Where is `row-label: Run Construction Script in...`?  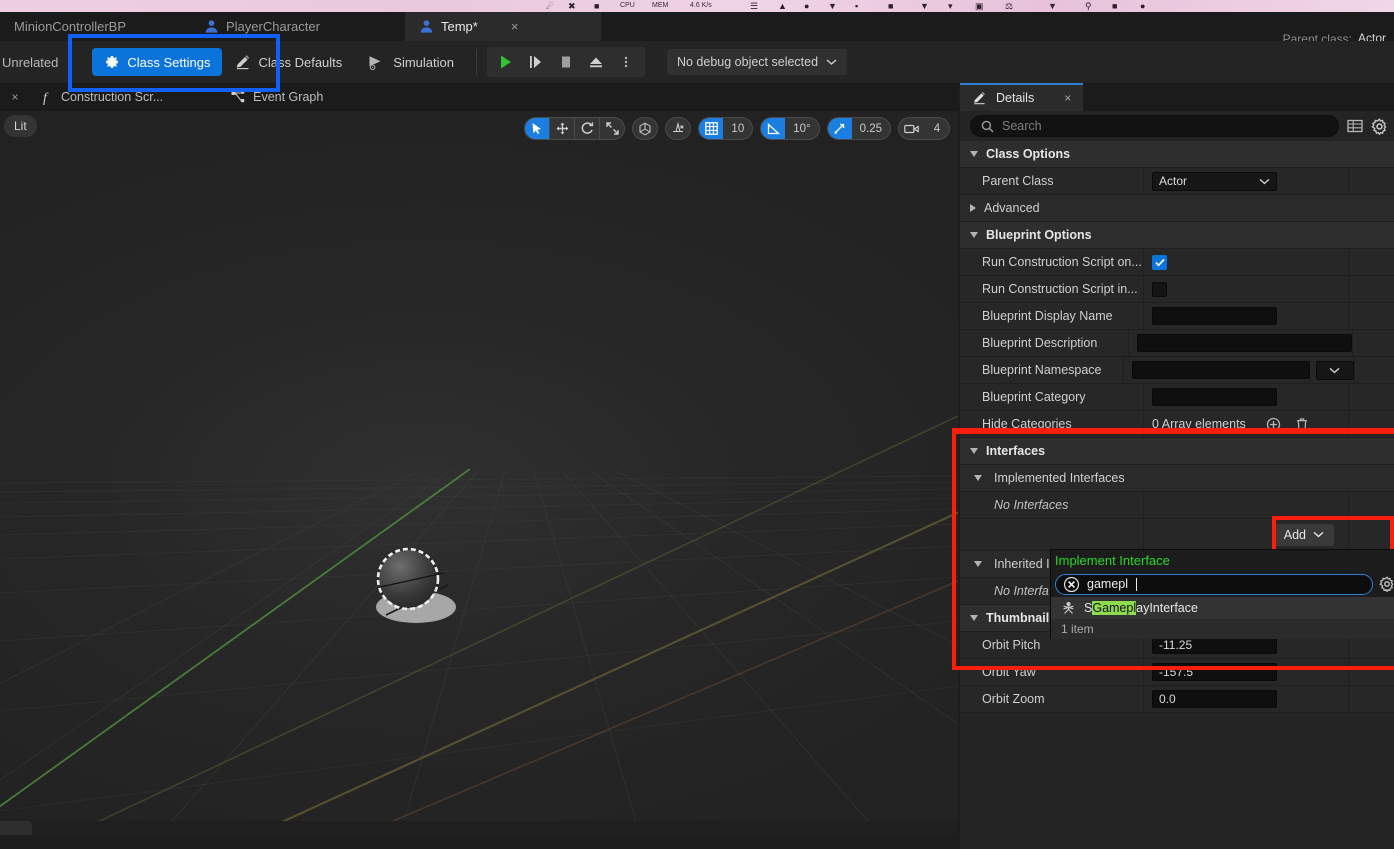 row-label: Run Construction Script in... is located at coordinates (1052, 289).